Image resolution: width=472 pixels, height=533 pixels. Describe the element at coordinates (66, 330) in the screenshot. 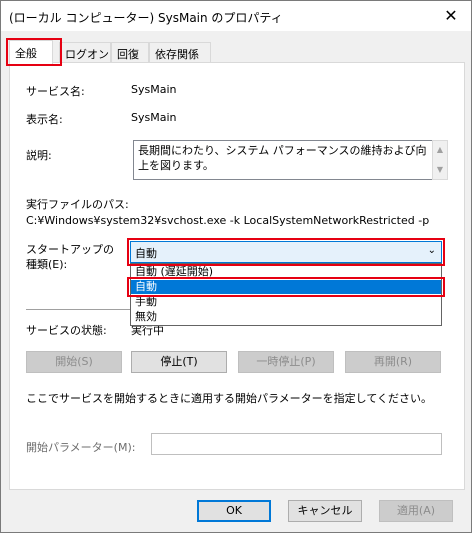

I see `status-label: サービスの状態:` at that location.